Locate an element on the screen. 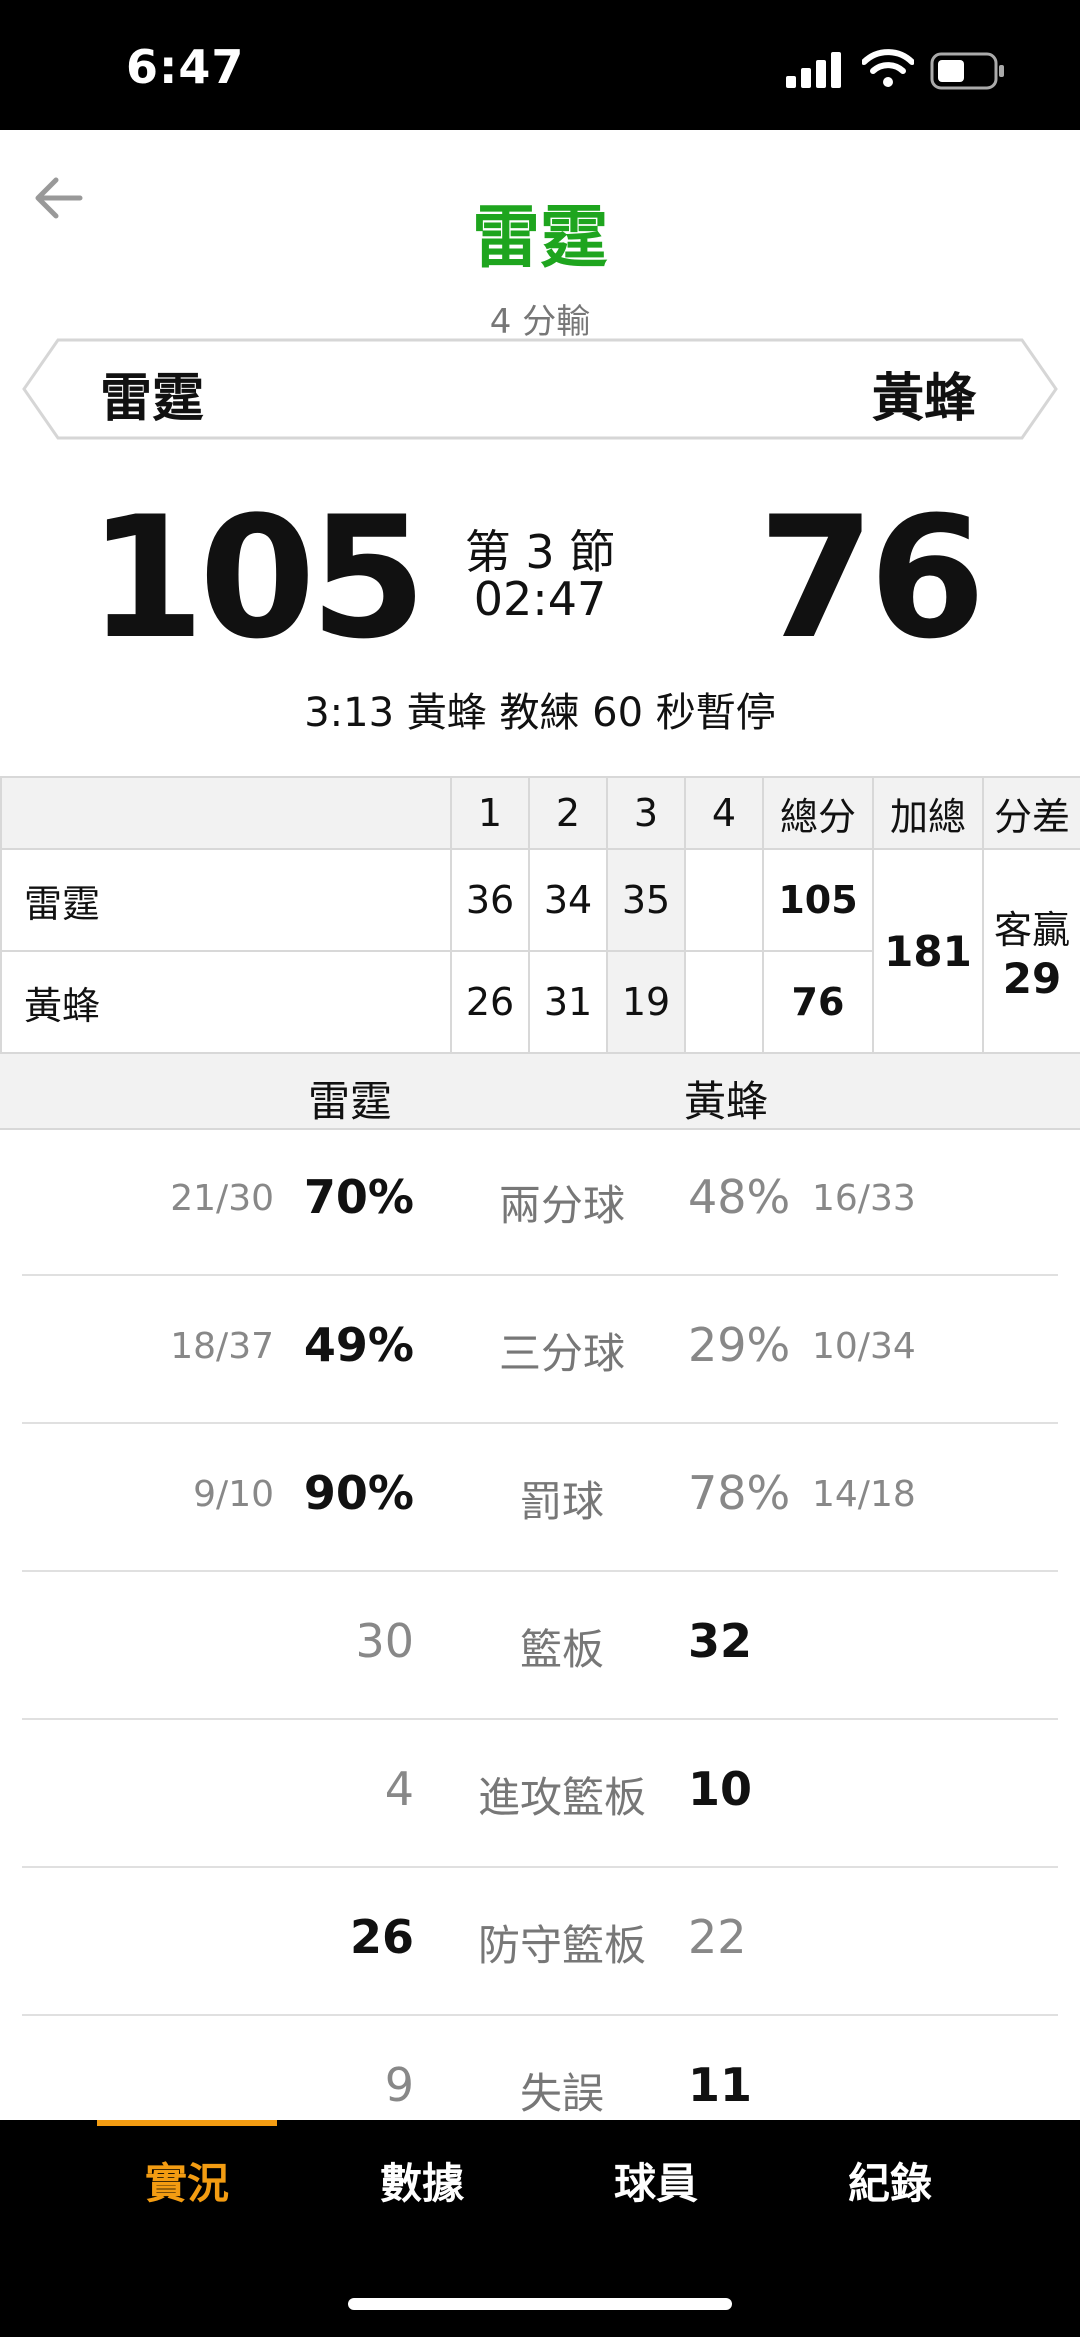 This screenshot has width=1080, height=2337. stats-header-home: 雷霆 is located at coordinates (350, 1101).